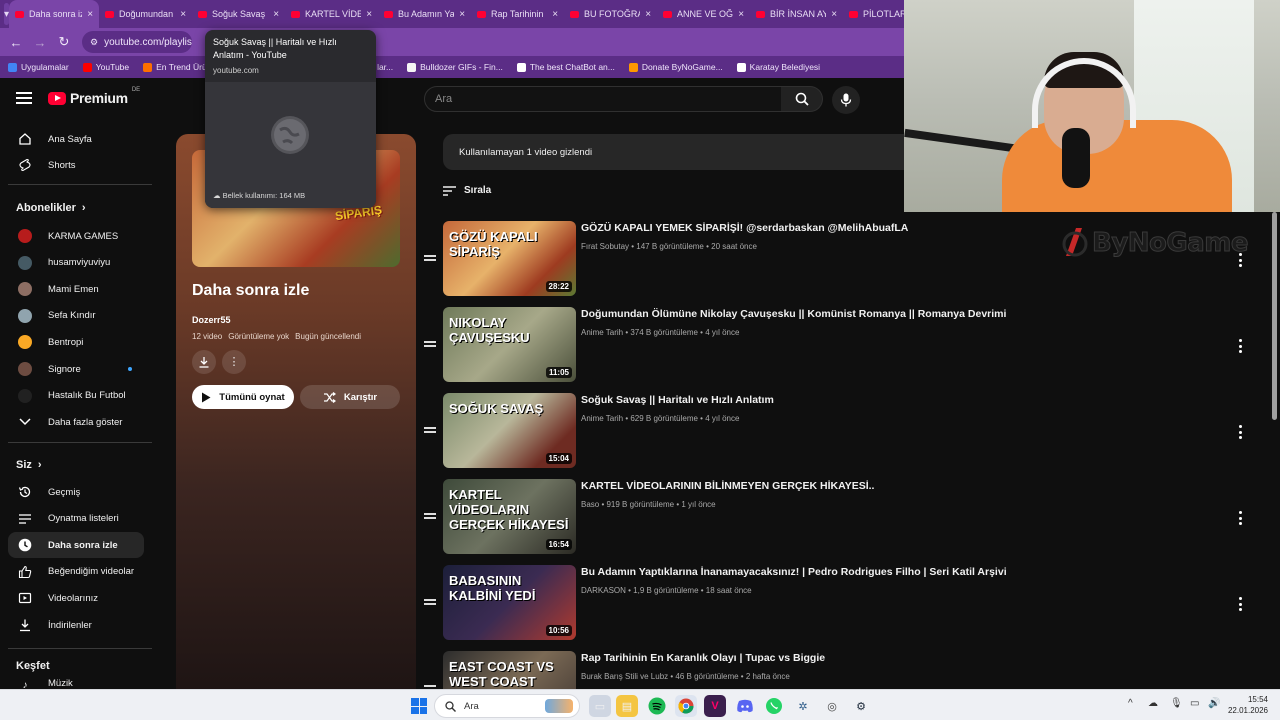 Image resolution: width=1280 pixels, height=720 pixels. What do you see at coordinates (610, 14) in the screenshot?
I see `browser-tab: BU FOTOĞRAF ×` at bounding box center [610, 14].